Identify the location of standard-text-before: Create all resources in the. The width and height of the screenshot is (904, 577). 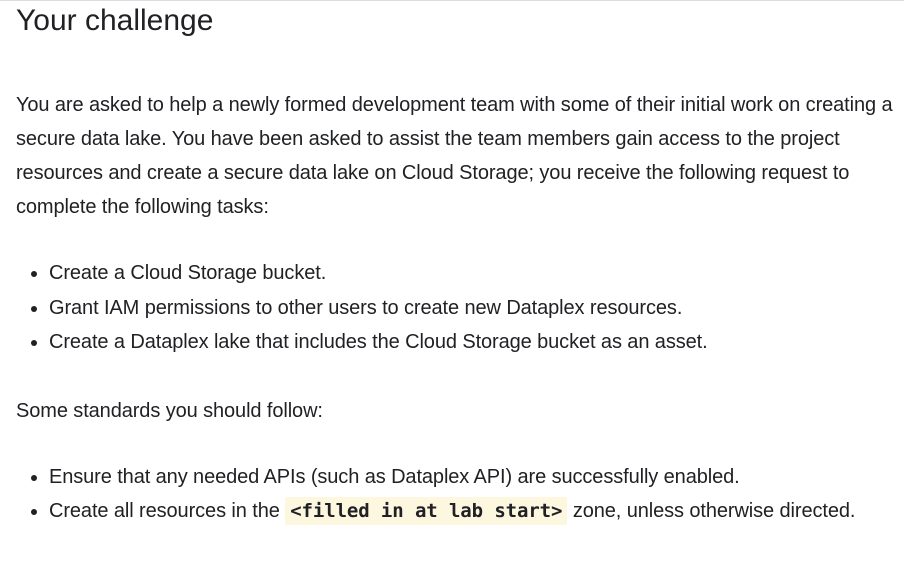
(167, 511).